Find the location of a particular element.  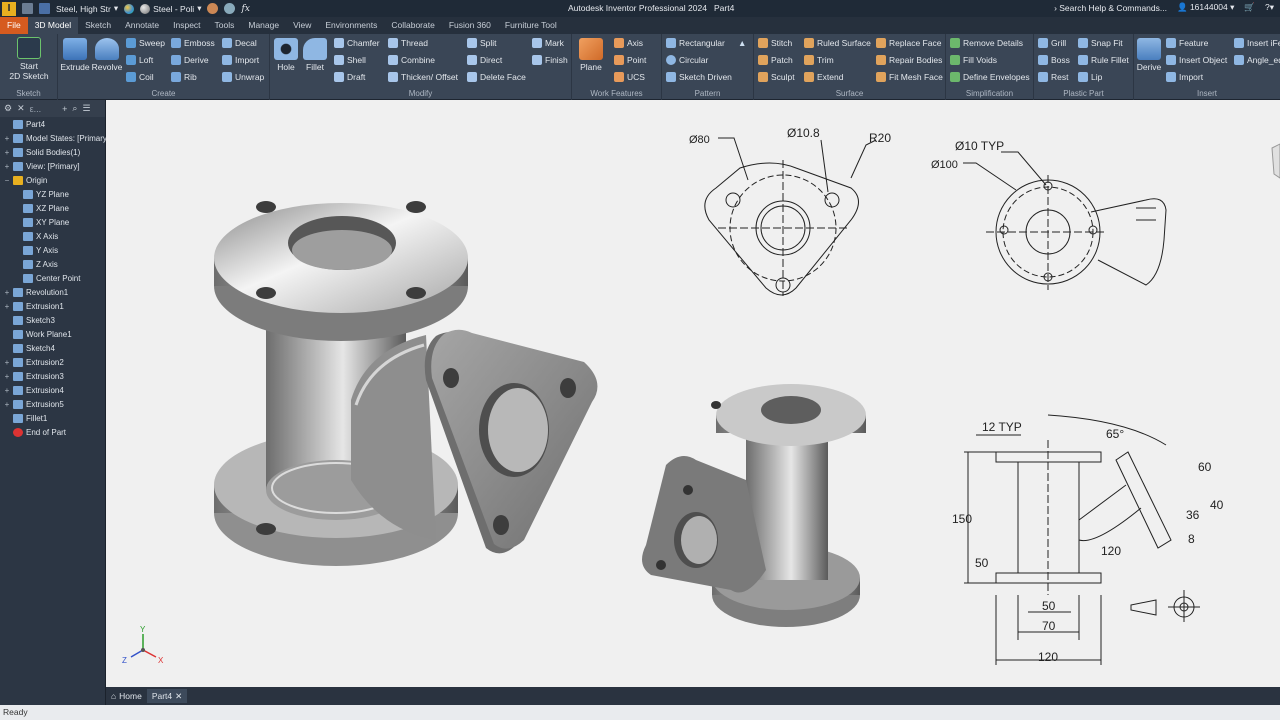

import-button: Import is located at coordinates (240, 60).